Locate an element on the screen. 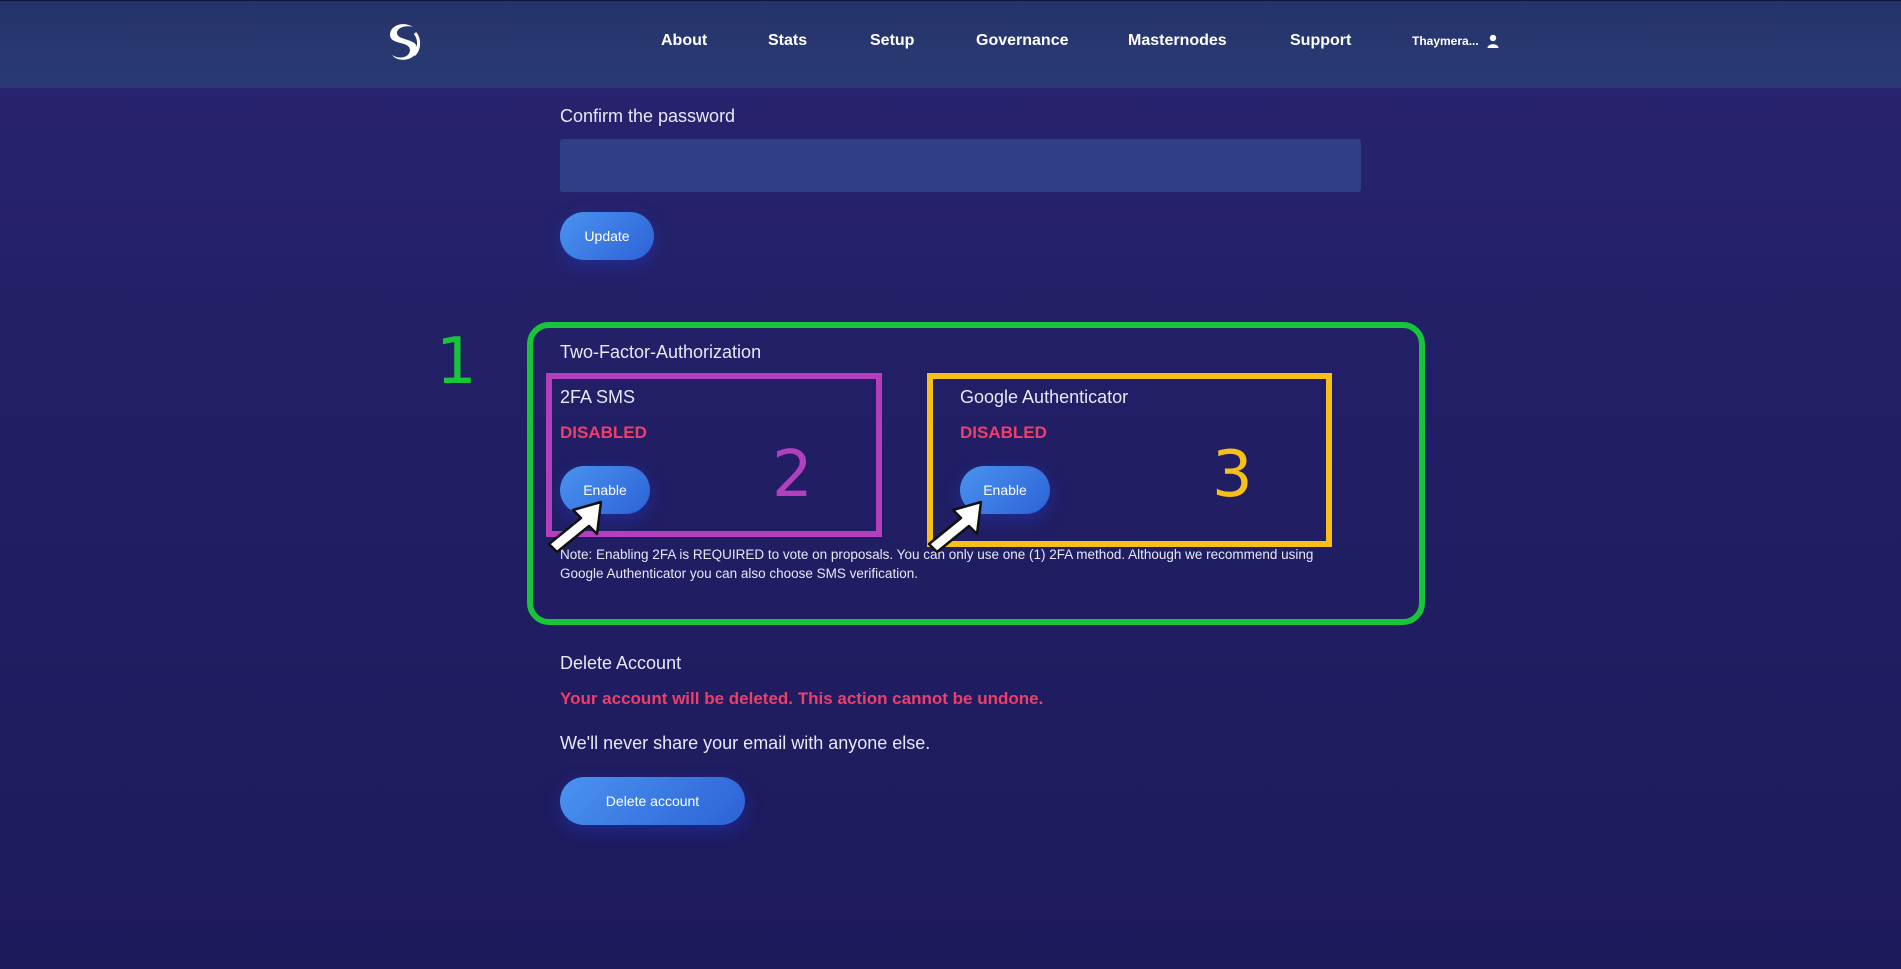  user-icon is located at coordinates (1493, 41).